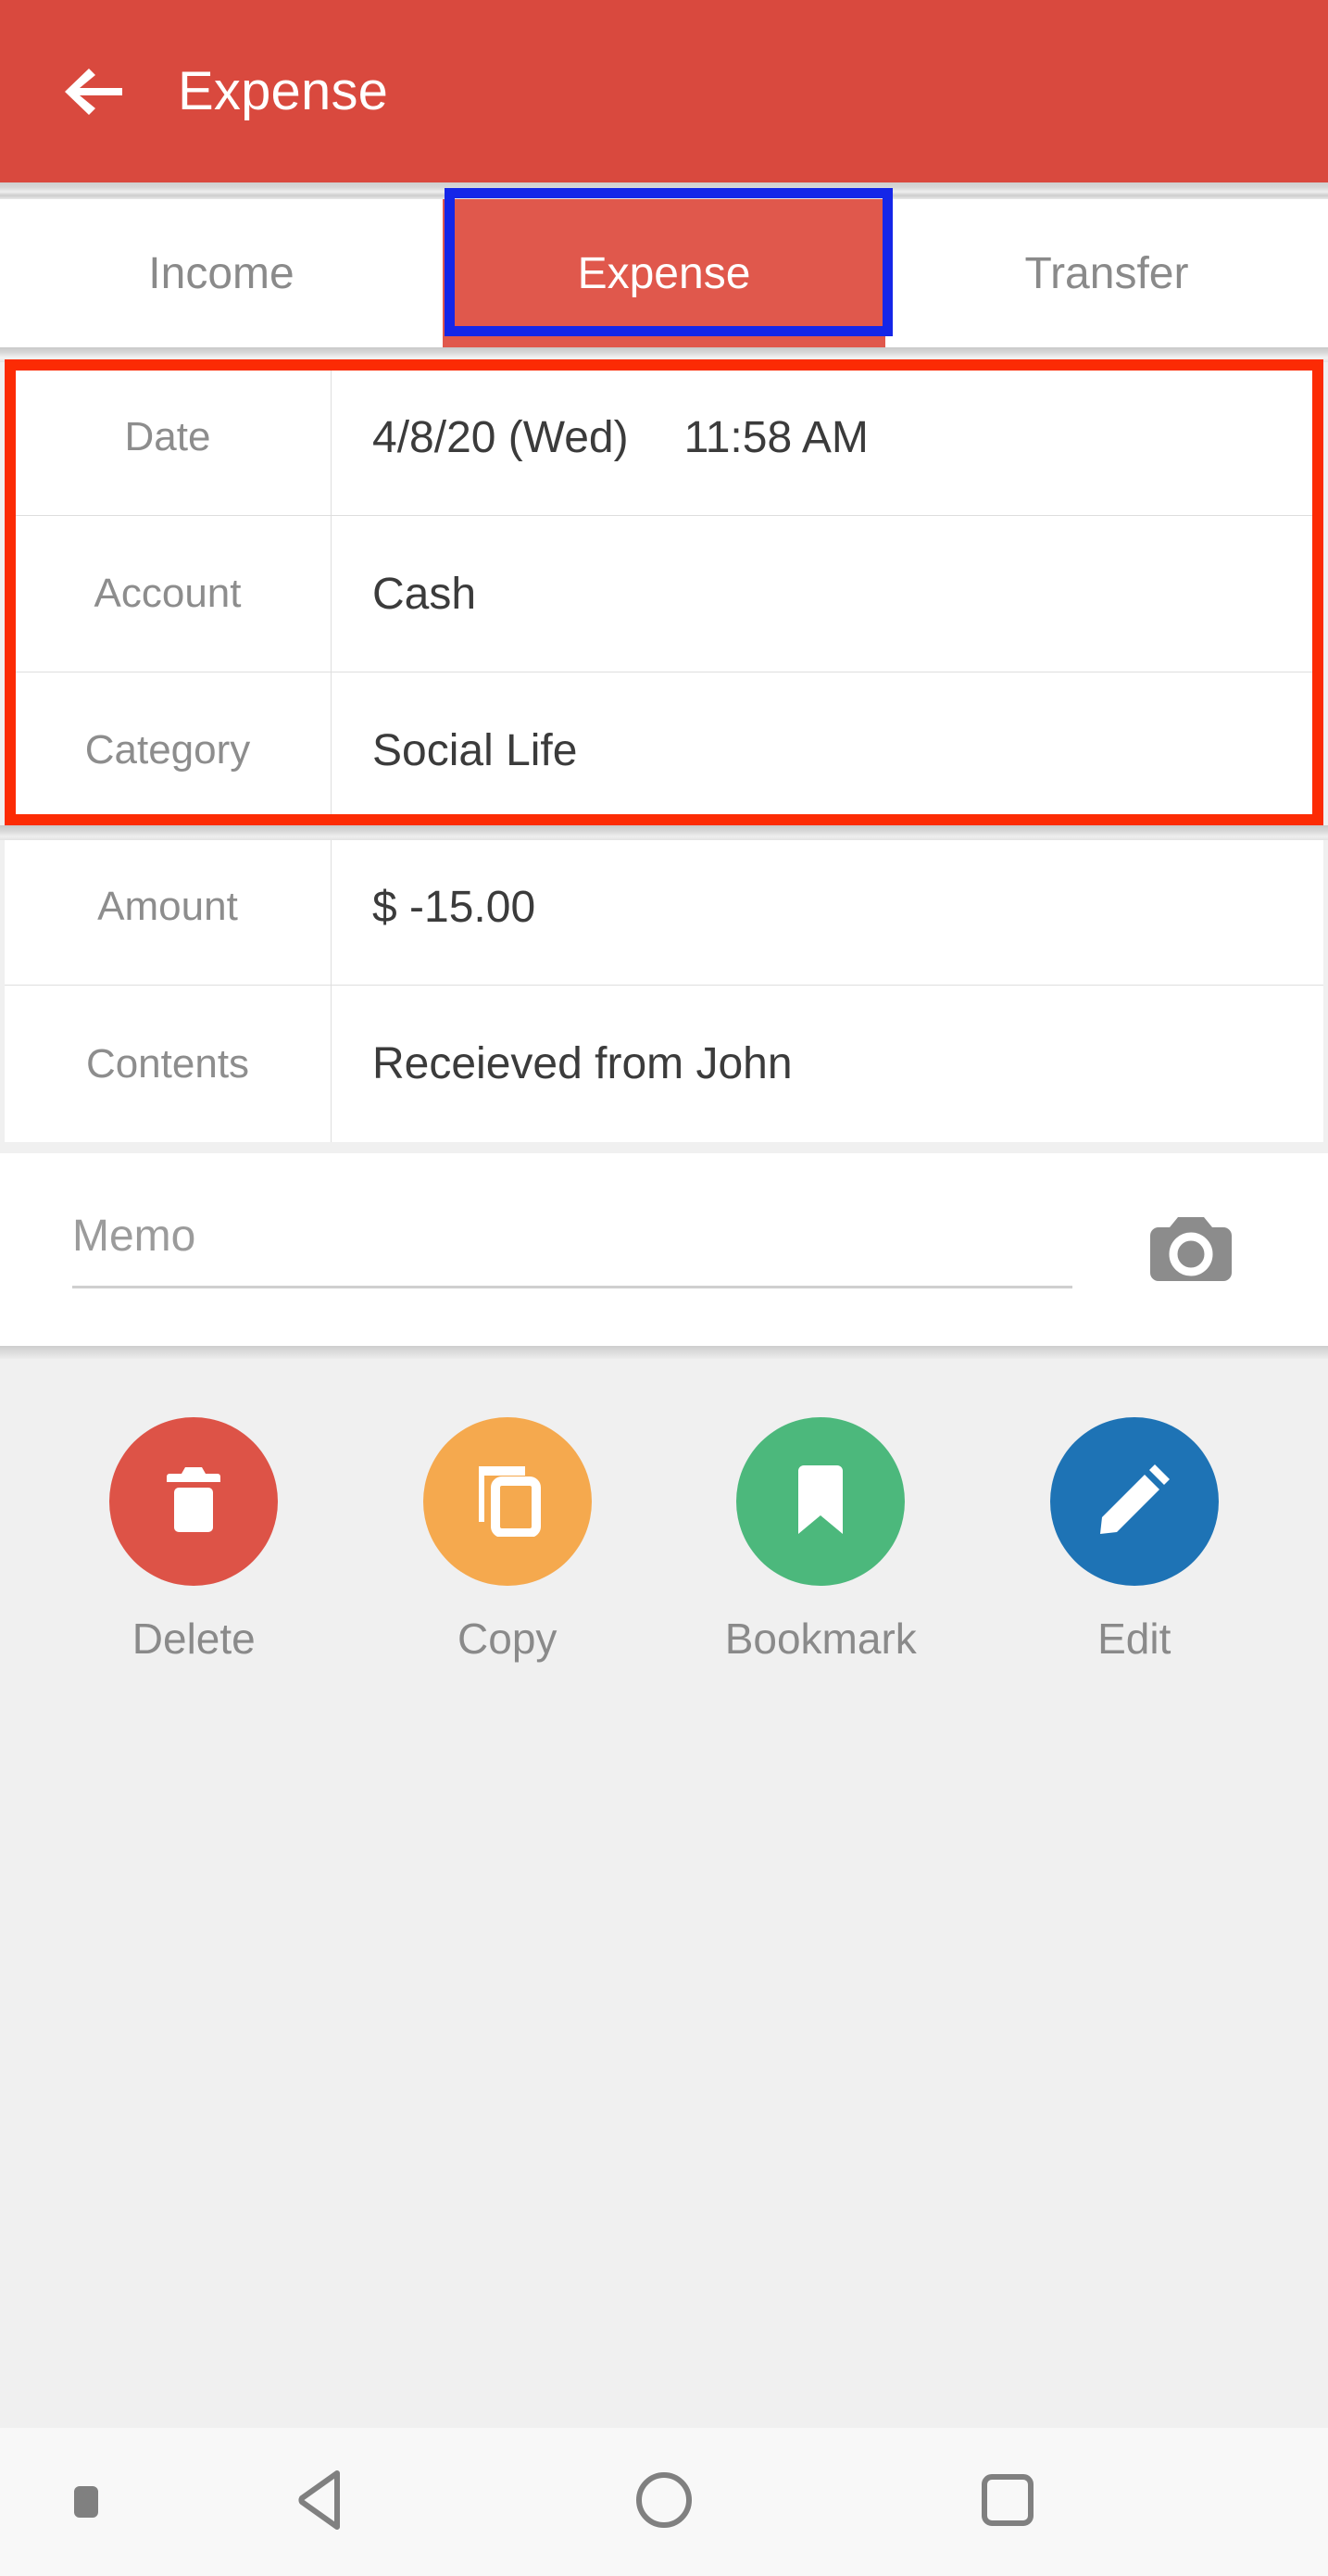 This screenshot has width=1328, height=2576. What do you see at coordinates (664, 91) in the screenshot?
I see `app-bar: Expense` at bounding box center [664, 91].